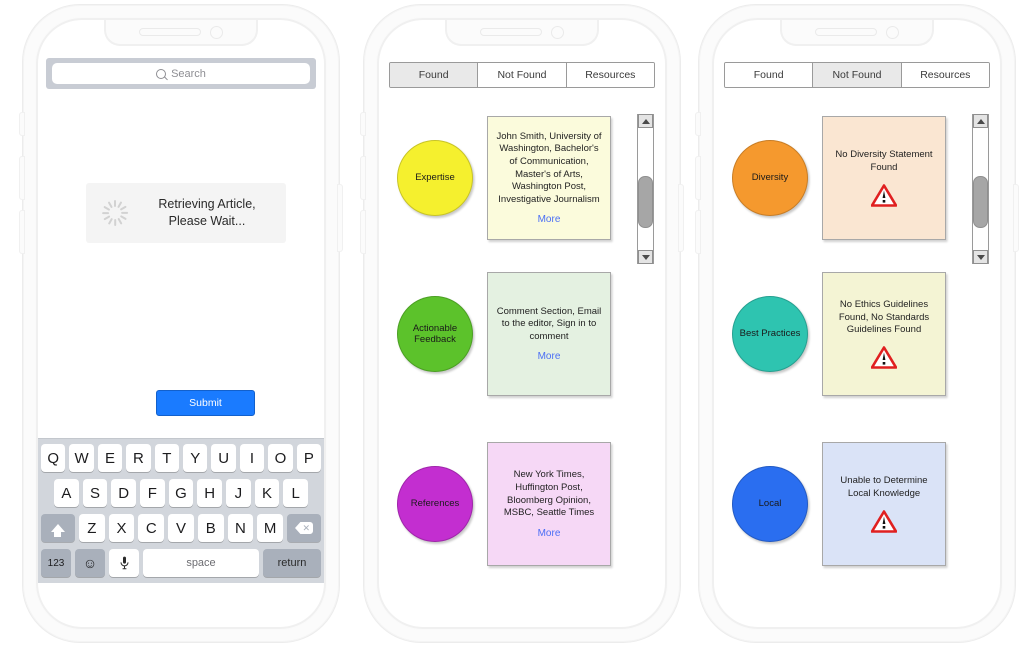 The width and height of the screenshot is (1024, 647). What do you see at coordinates (770, 334) in the screenshot?
I see `category-circle-best-practices: Best Practices` at bounding box center [770, 334].